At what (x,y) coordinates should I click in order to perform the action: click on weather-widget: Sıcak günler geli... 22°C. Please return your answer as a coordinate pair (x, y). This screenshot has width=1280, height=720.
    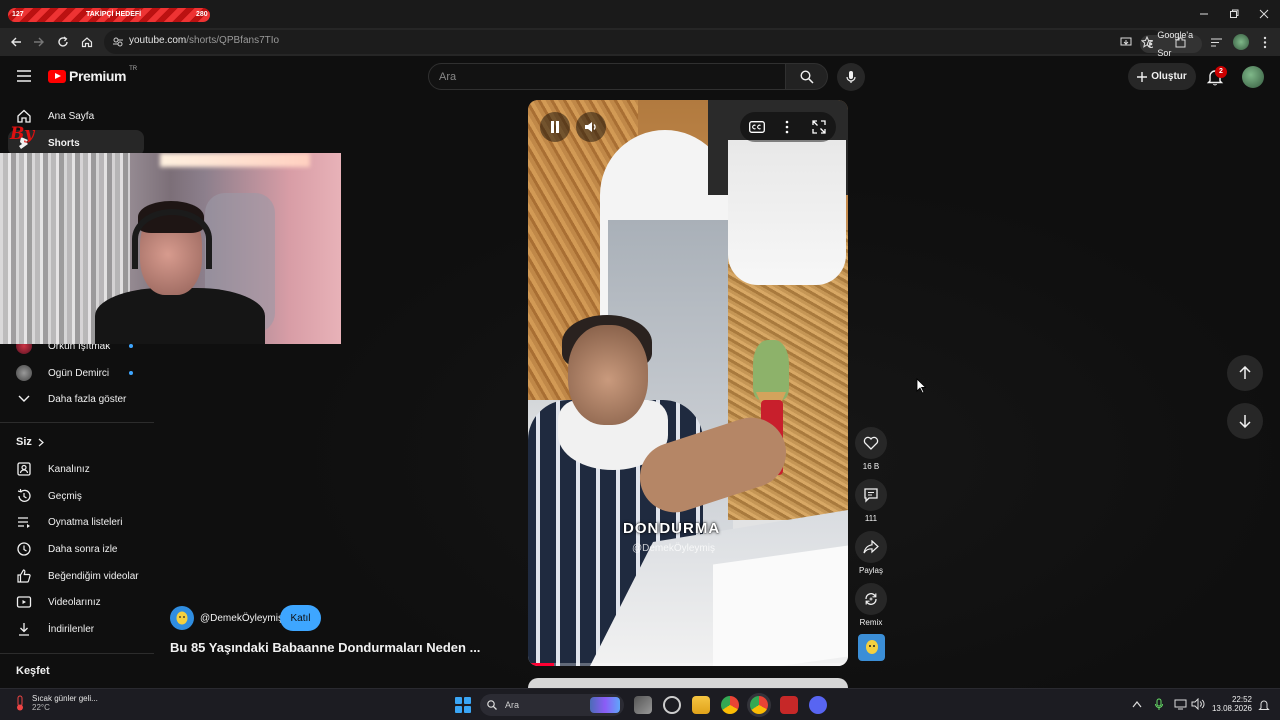
    Looking at the image, I should click on (56, 703).